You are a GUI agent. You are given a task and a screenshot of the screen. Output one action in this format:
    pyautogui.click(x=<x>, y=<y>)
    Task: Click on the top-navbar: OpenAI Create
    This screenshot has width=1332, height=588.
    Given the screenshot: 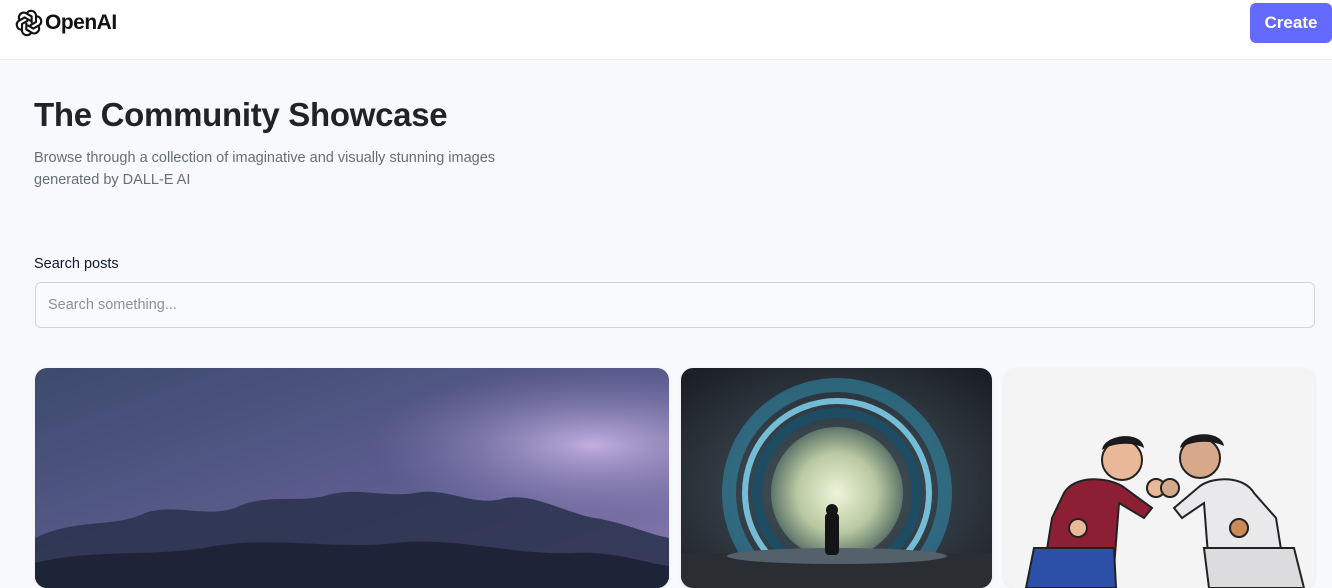 What is the action you would take?
    pyautogui.click(x=666, y=30)
    